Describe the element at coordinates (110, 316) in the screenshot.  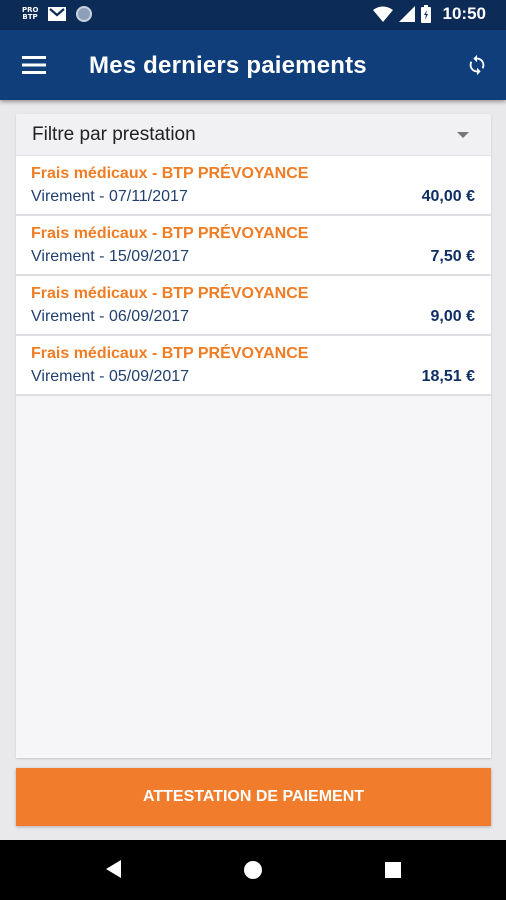
I see `payment-subtitle: Virement - 06/09/2017` at that location.